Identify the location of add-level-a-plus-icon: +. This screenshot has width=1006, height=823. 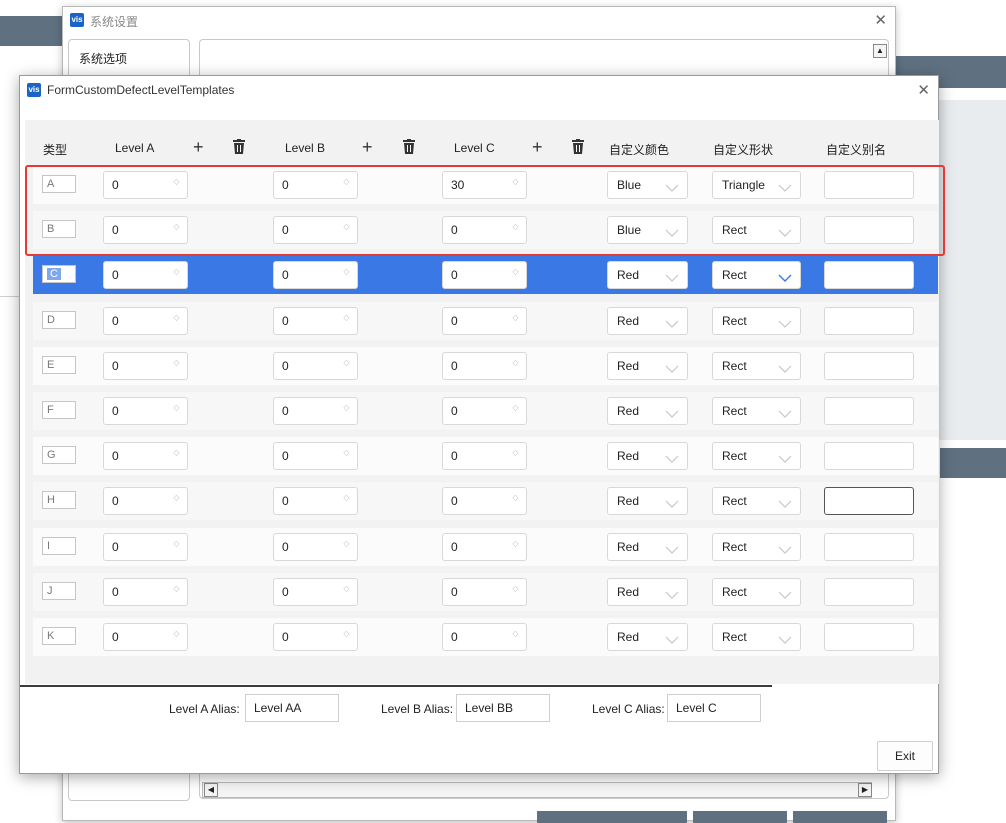
(198, 147).